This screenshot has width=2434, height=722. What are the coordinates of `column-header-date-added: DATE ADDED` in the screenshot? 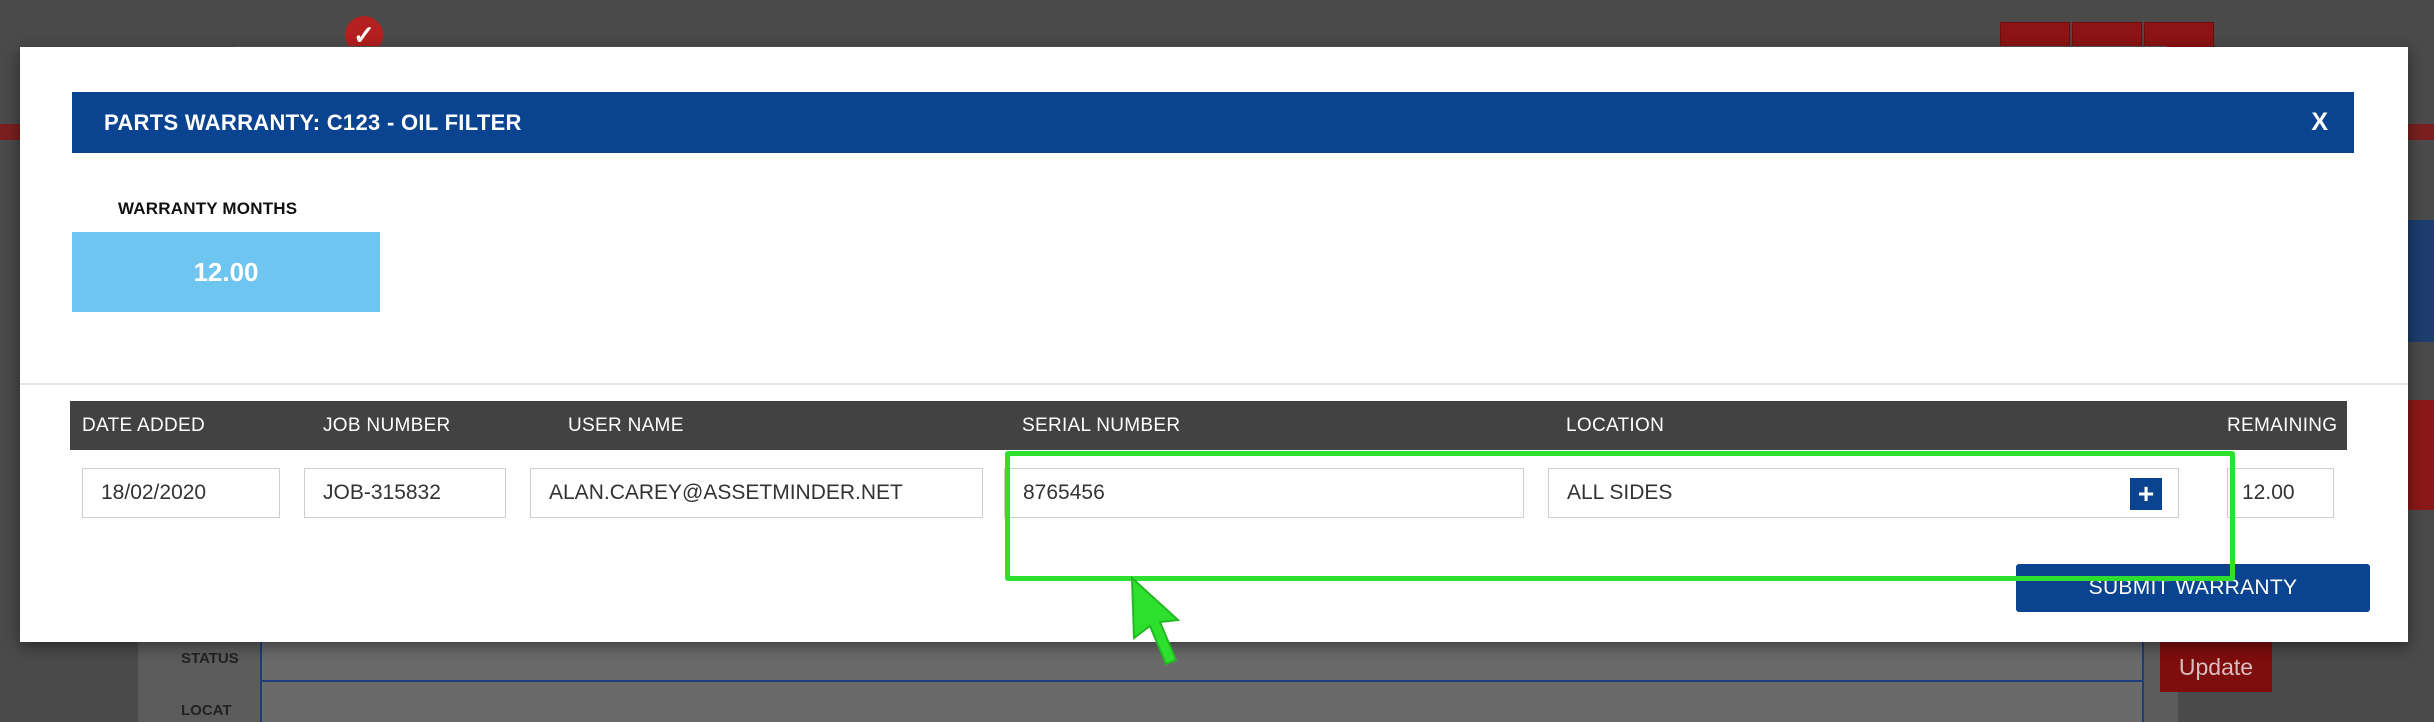 It's located at (144, 425).